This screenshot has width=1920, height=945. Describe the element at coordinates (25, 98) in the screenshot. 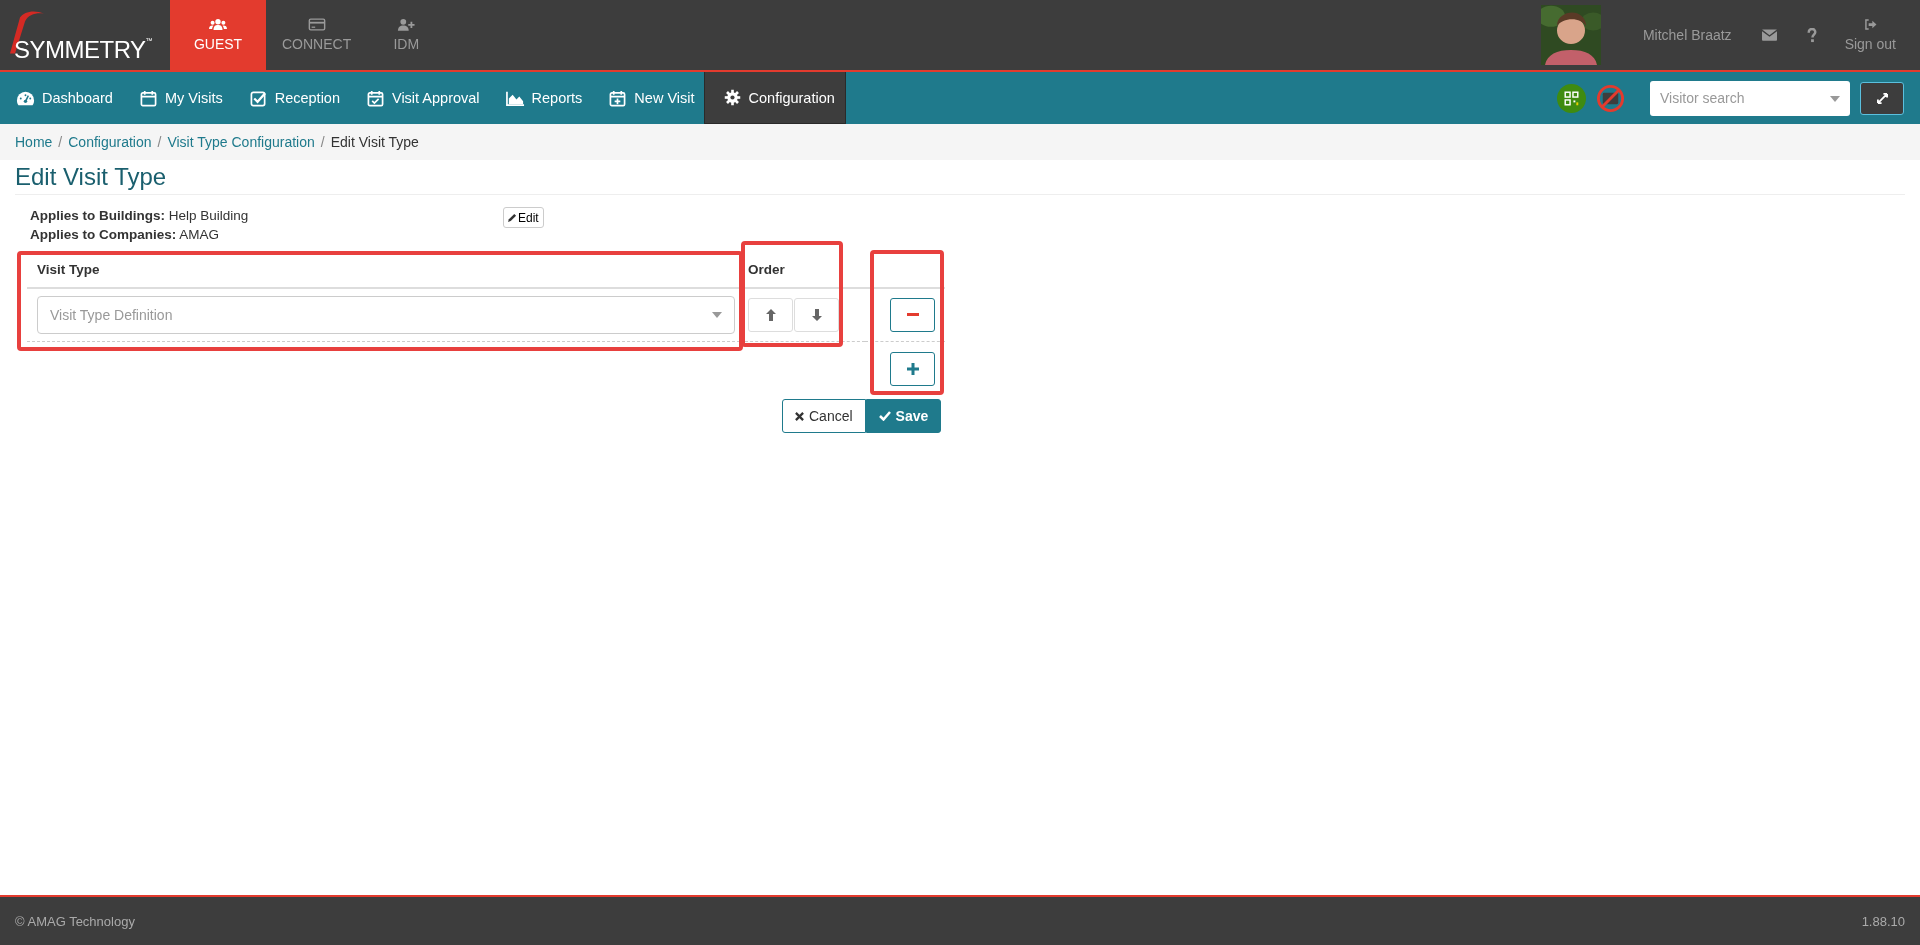

I see `gauge-icon` at that location.